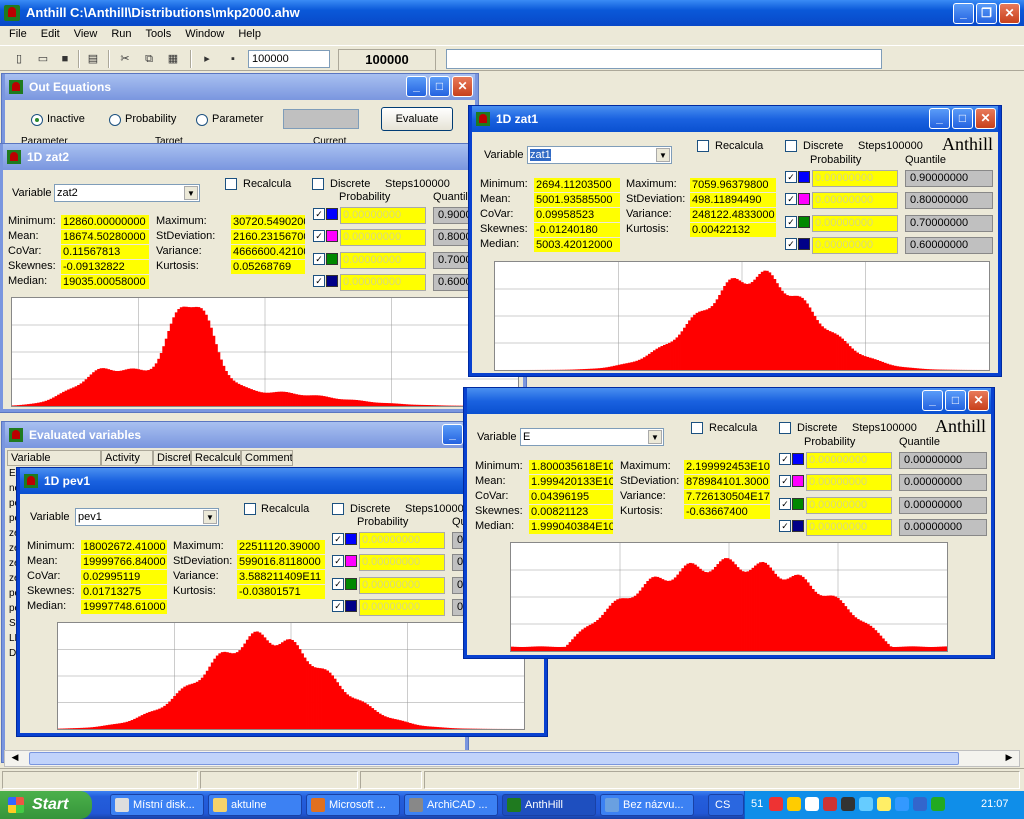 The image size is (1024, 819). Describe the element at coordinates (93, 59) in the screenshot. I see `print-icon: ▤` at that location.